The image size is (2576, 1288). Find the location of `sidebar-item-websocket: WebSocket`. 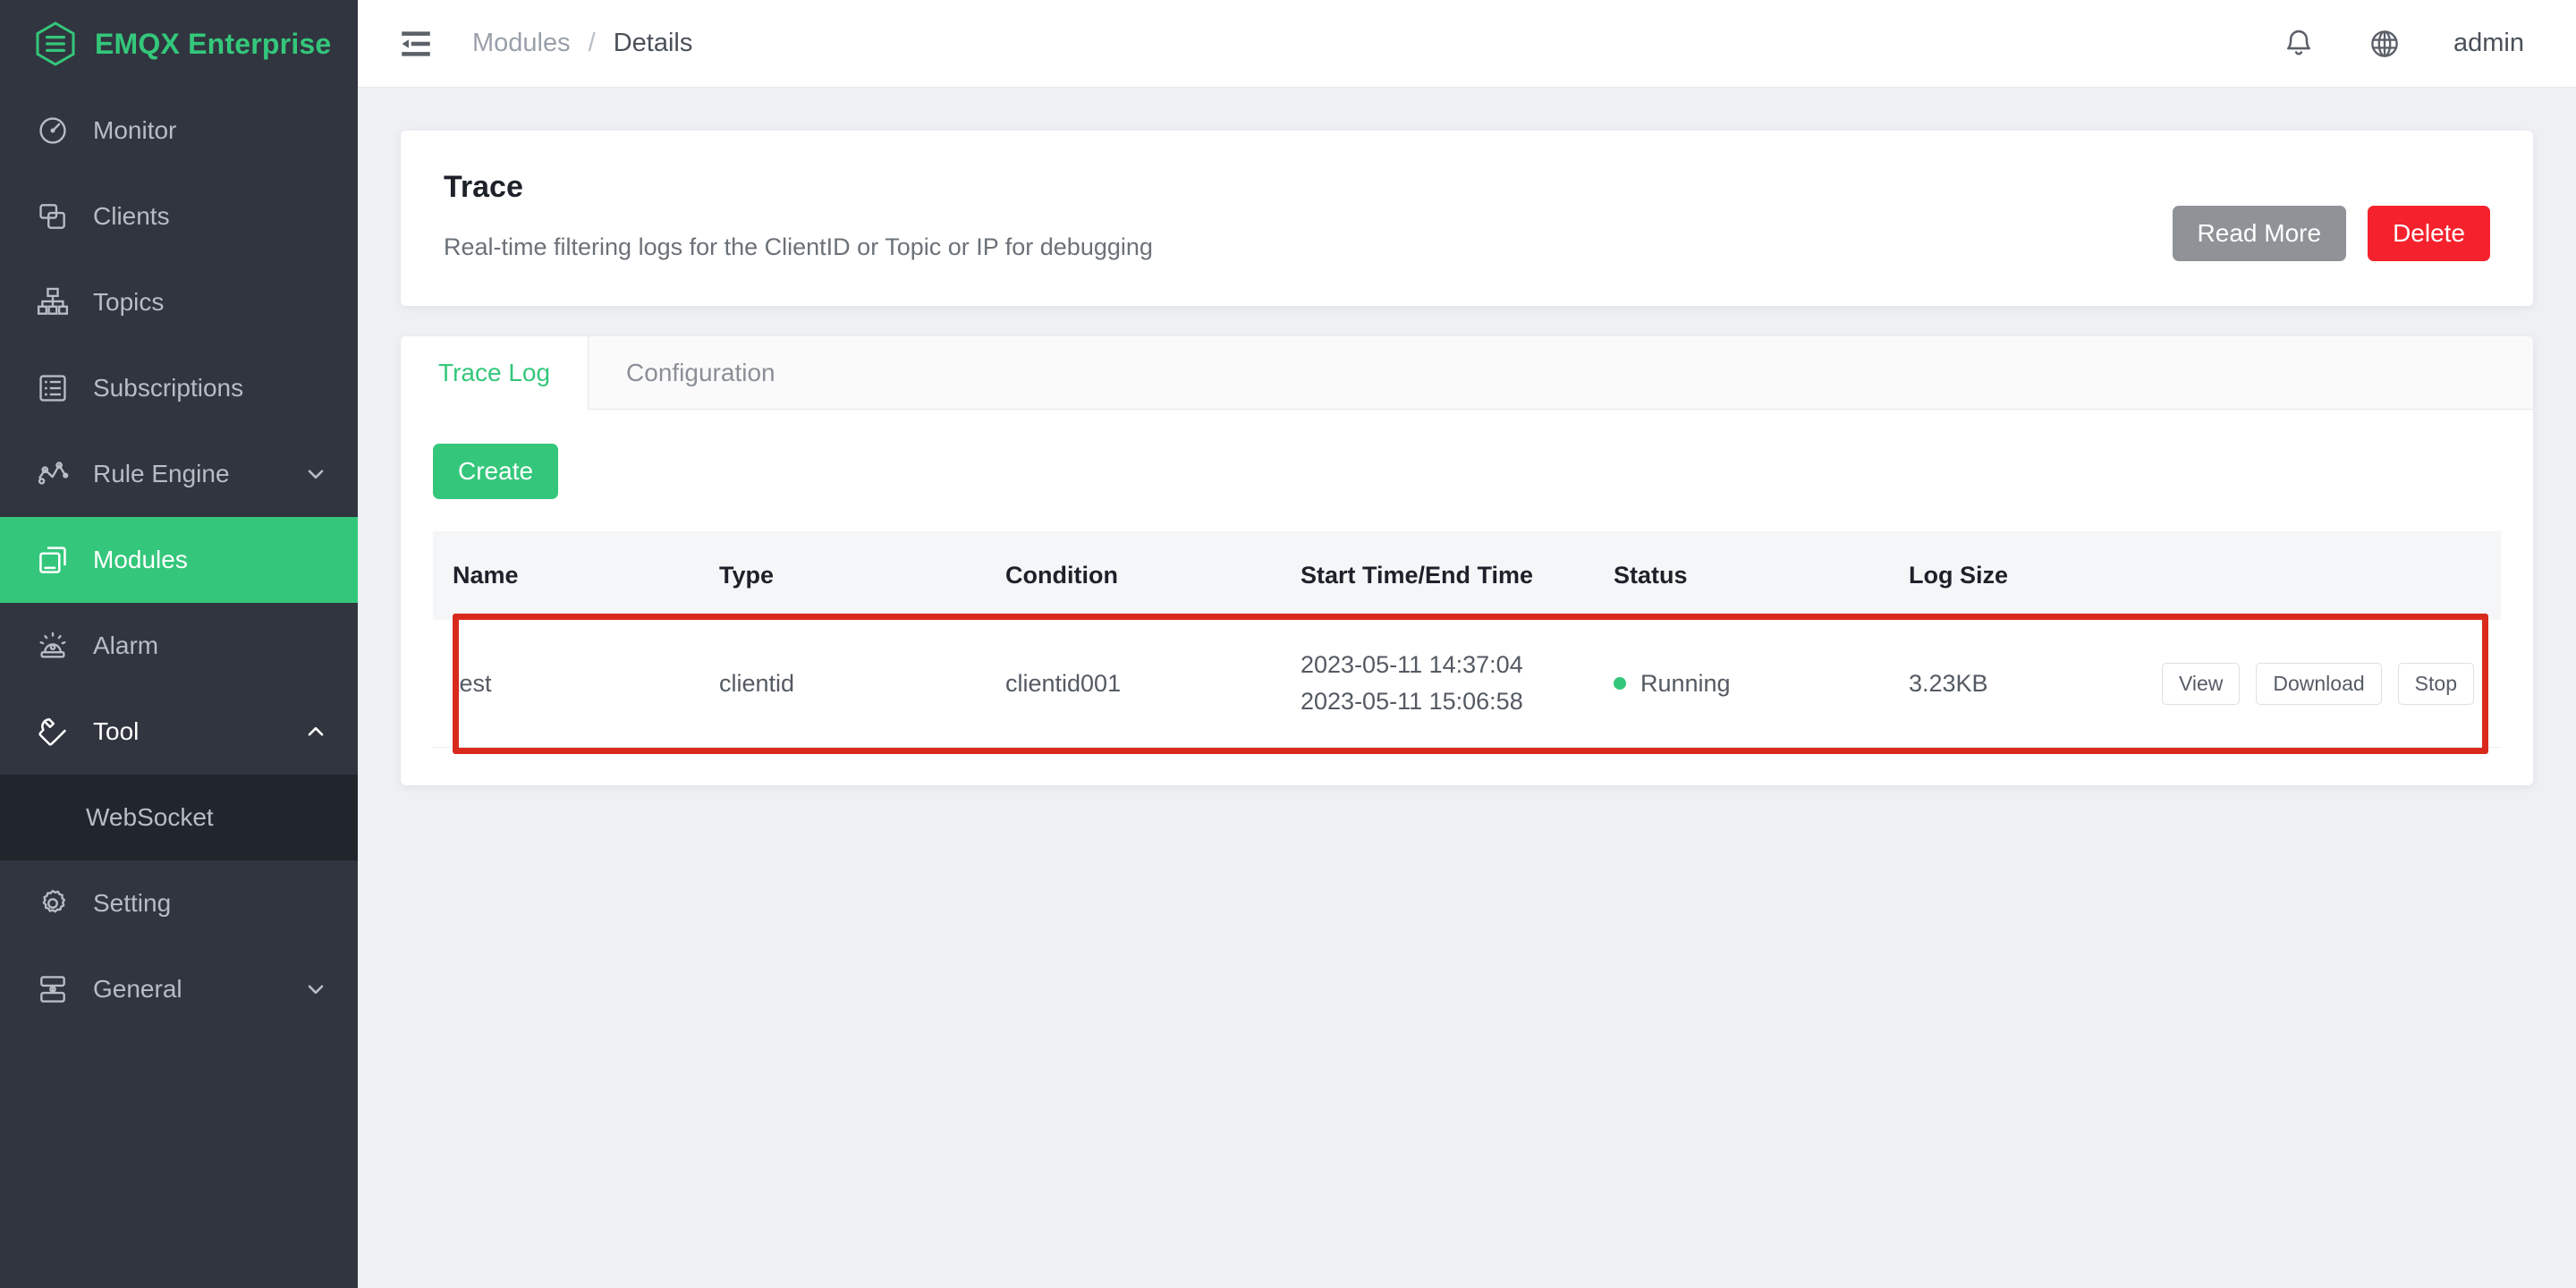

sidebar-item-websocket: WebSocket is located at coordinates (179, 817).